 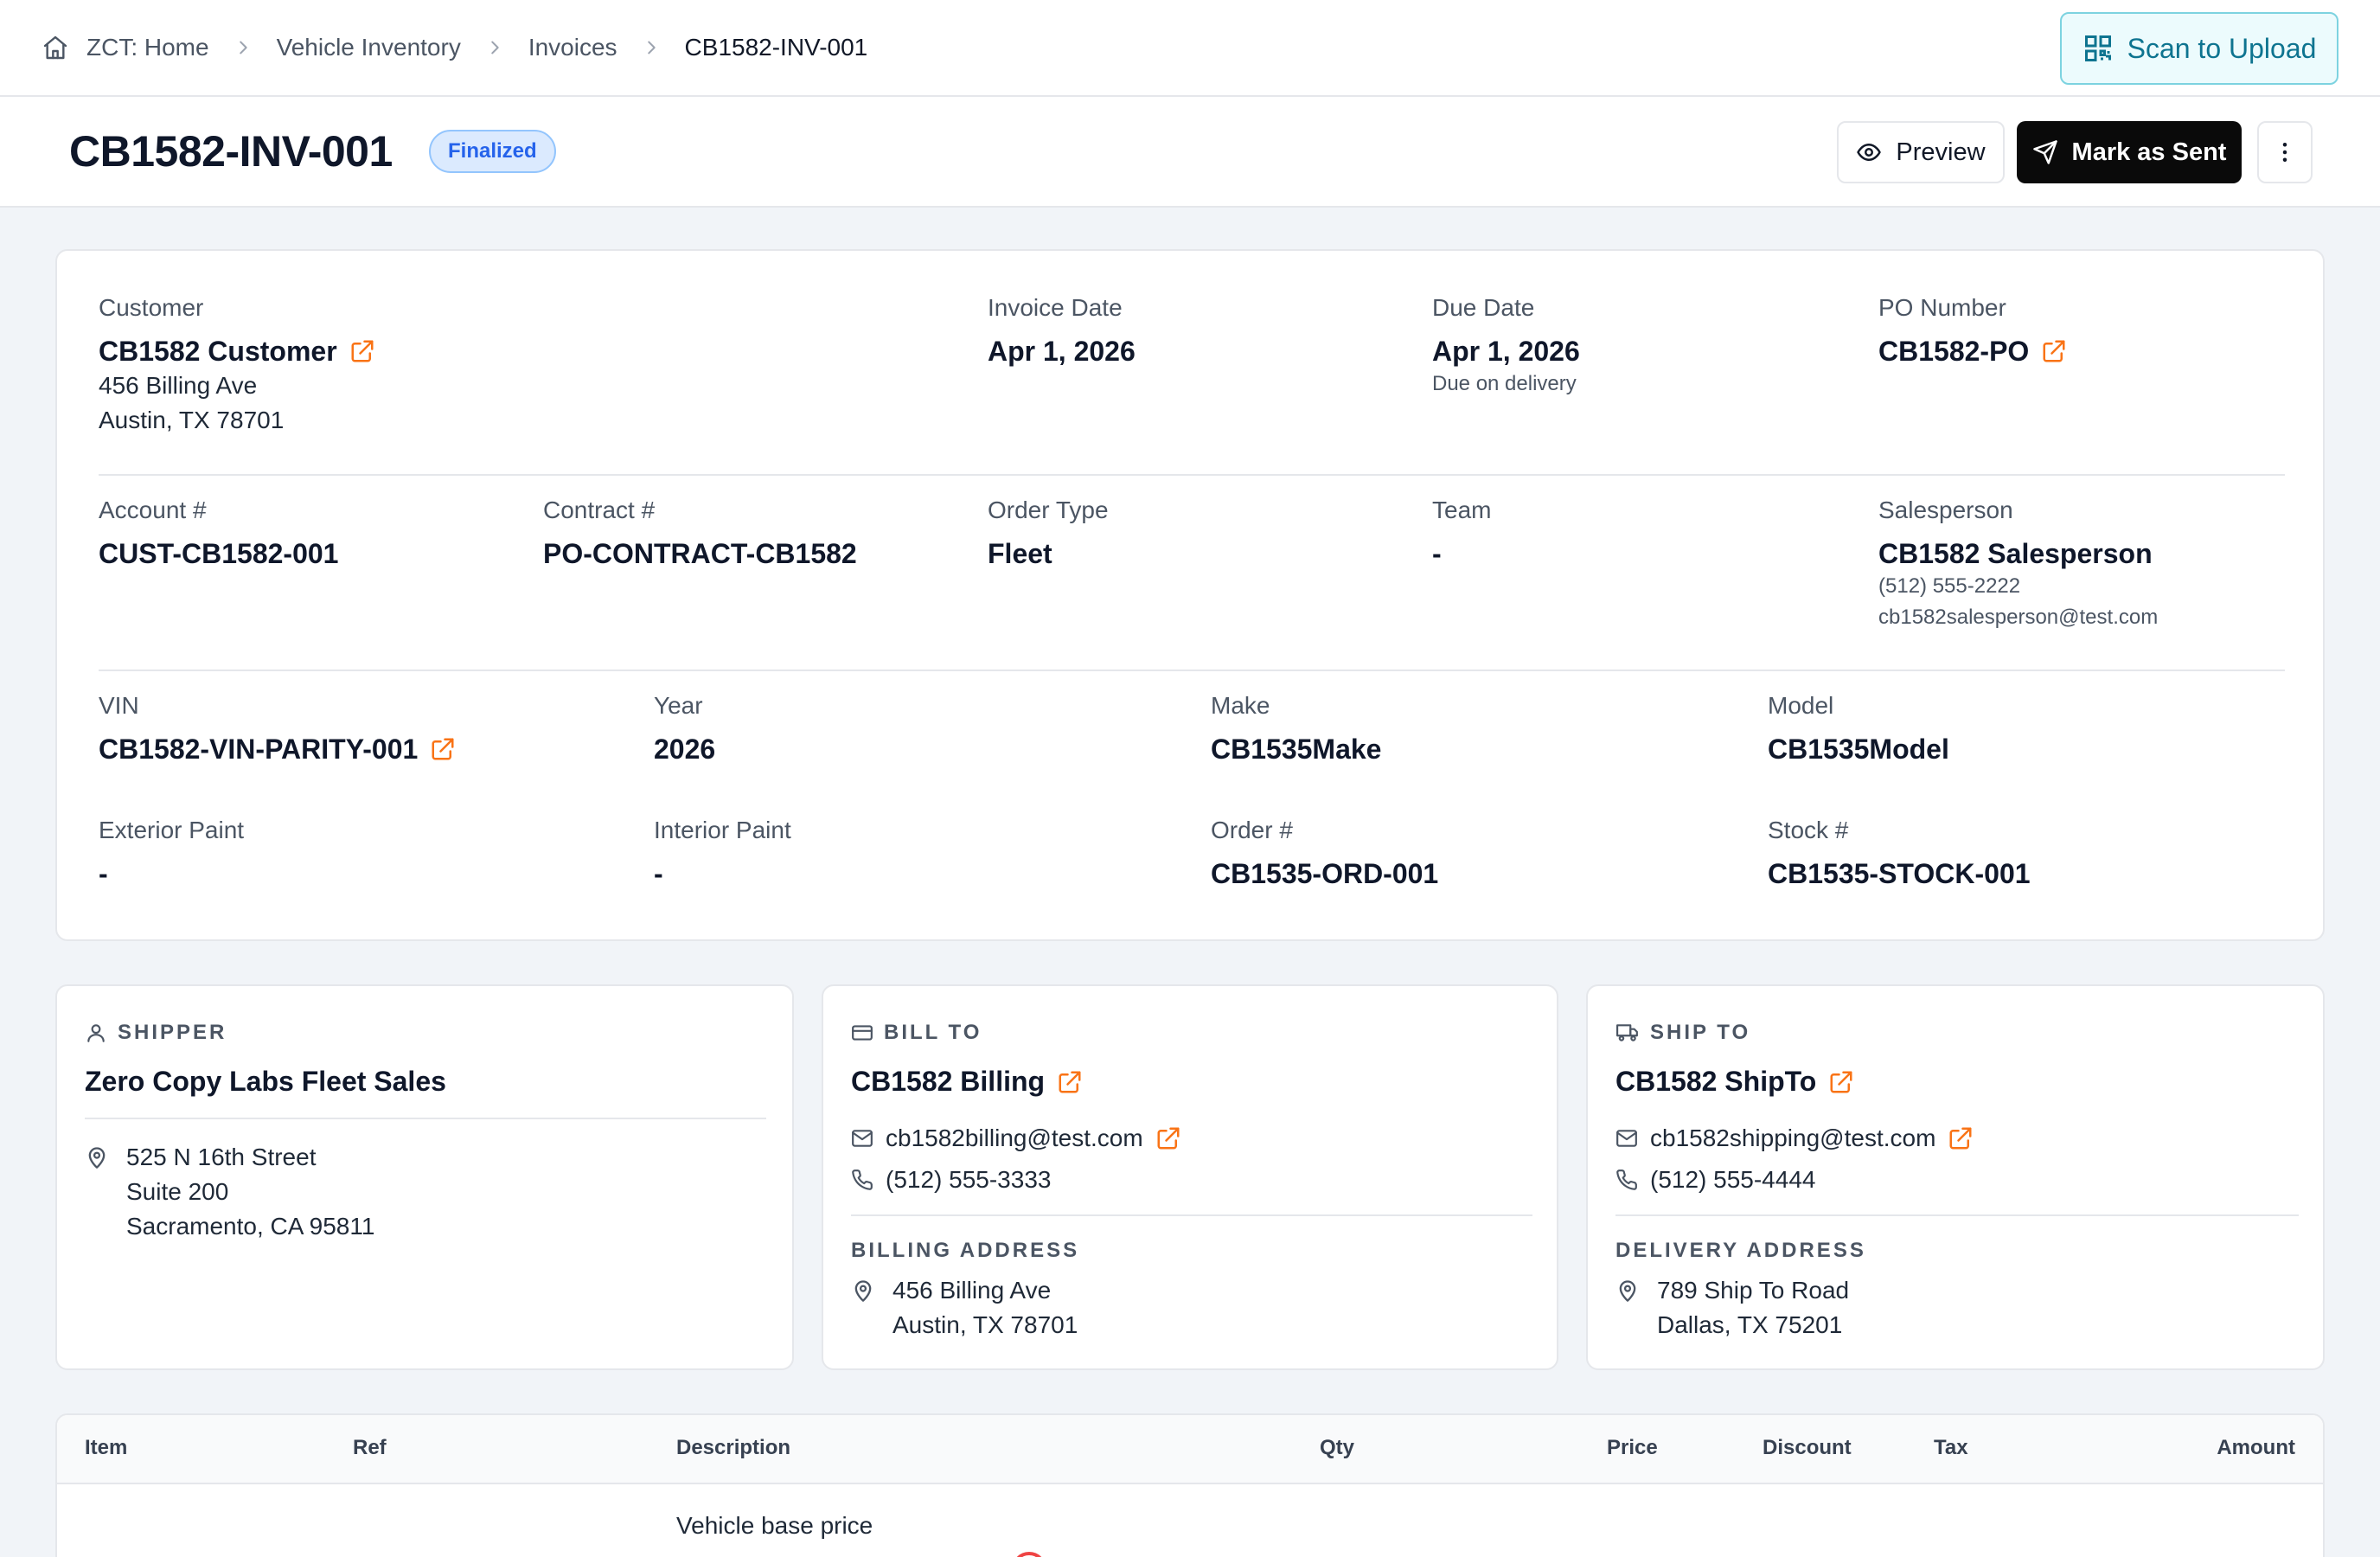 What do you see at coordinates (1858, 750) in the screenshot?
I see `model-value: CB1535Model` at bounding box center [1858, 750].